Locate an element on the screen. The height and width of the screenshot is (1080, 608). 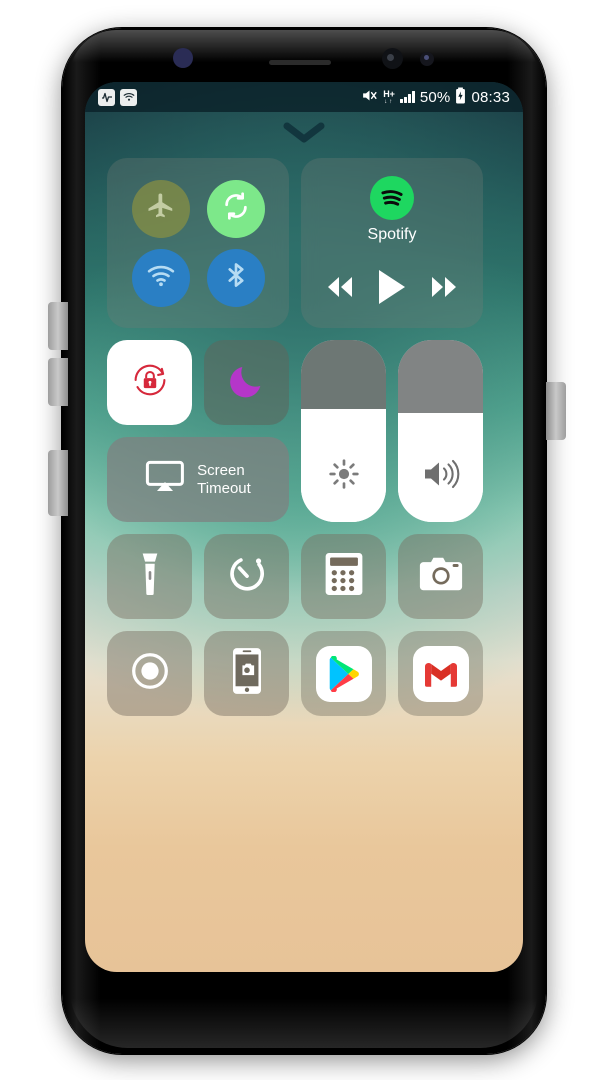
brightness-icon is located at coordinates (344, 476).